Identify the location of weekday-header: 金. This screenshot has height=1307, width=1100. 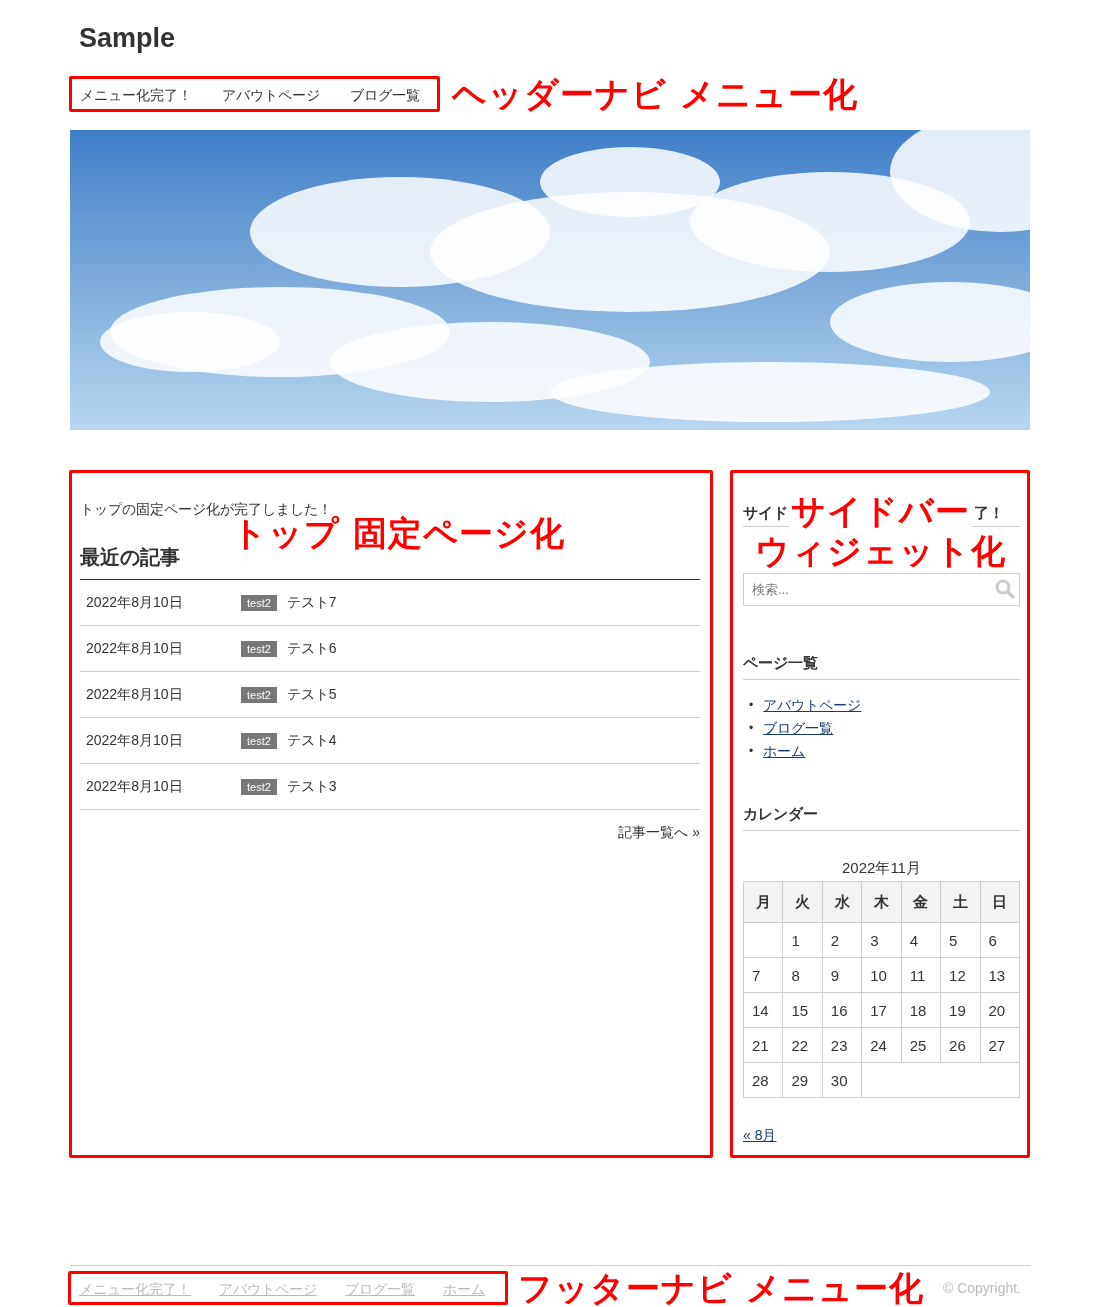
(921, 902).